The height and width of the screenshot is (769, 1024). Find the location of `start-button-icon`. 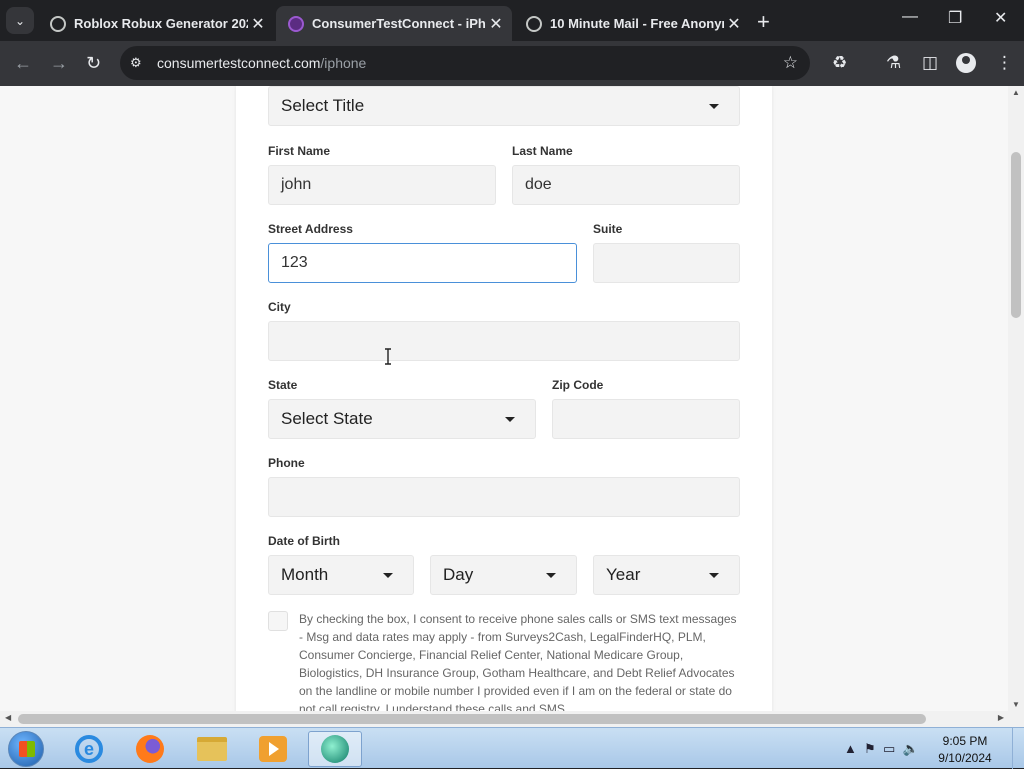

start-button-icon is located at coordinates (26, 749).